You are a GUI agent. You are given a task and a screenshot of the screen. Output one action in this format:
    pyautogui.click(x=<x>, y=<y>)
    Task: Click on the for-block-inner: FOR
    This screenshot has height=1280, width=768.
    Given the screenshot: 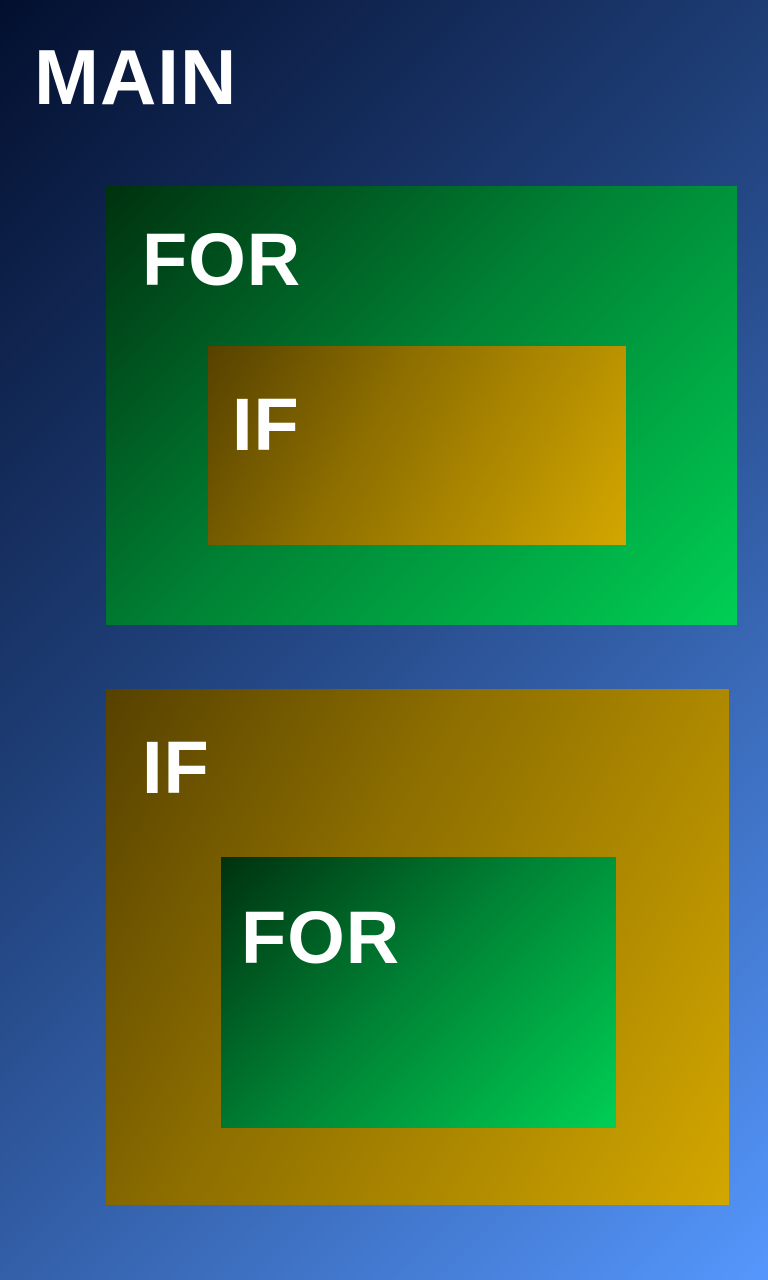 What is the action you would take?
    pyautogui.click(x=418, y=992)
    